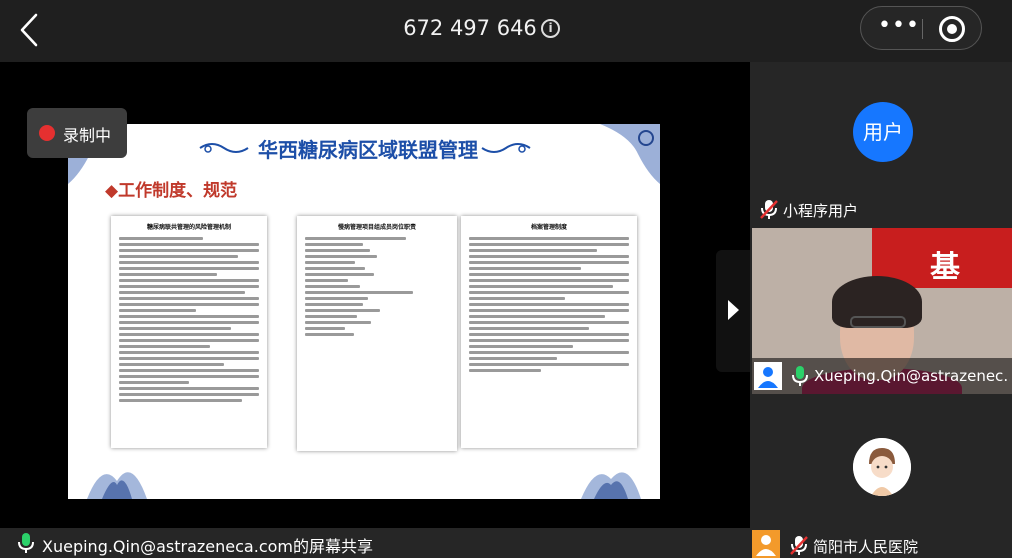 This screenshot has height=558, width=1012. What do you see at coordinates (377, 333) in the screenshot?
I see `document-page: 慢病管理项目组成员岗位职责` at bounding box center [377, 333].